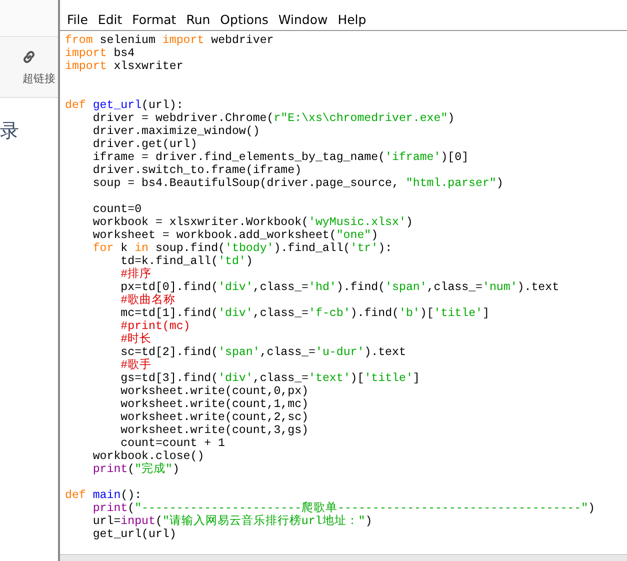 The height and width of the screenshot is (561, 627). What do you see at coordinates (215, 391) in the screenshot?
I see `code-line: worksheet.write(count,0,px)` at bounding box center [215, 391].